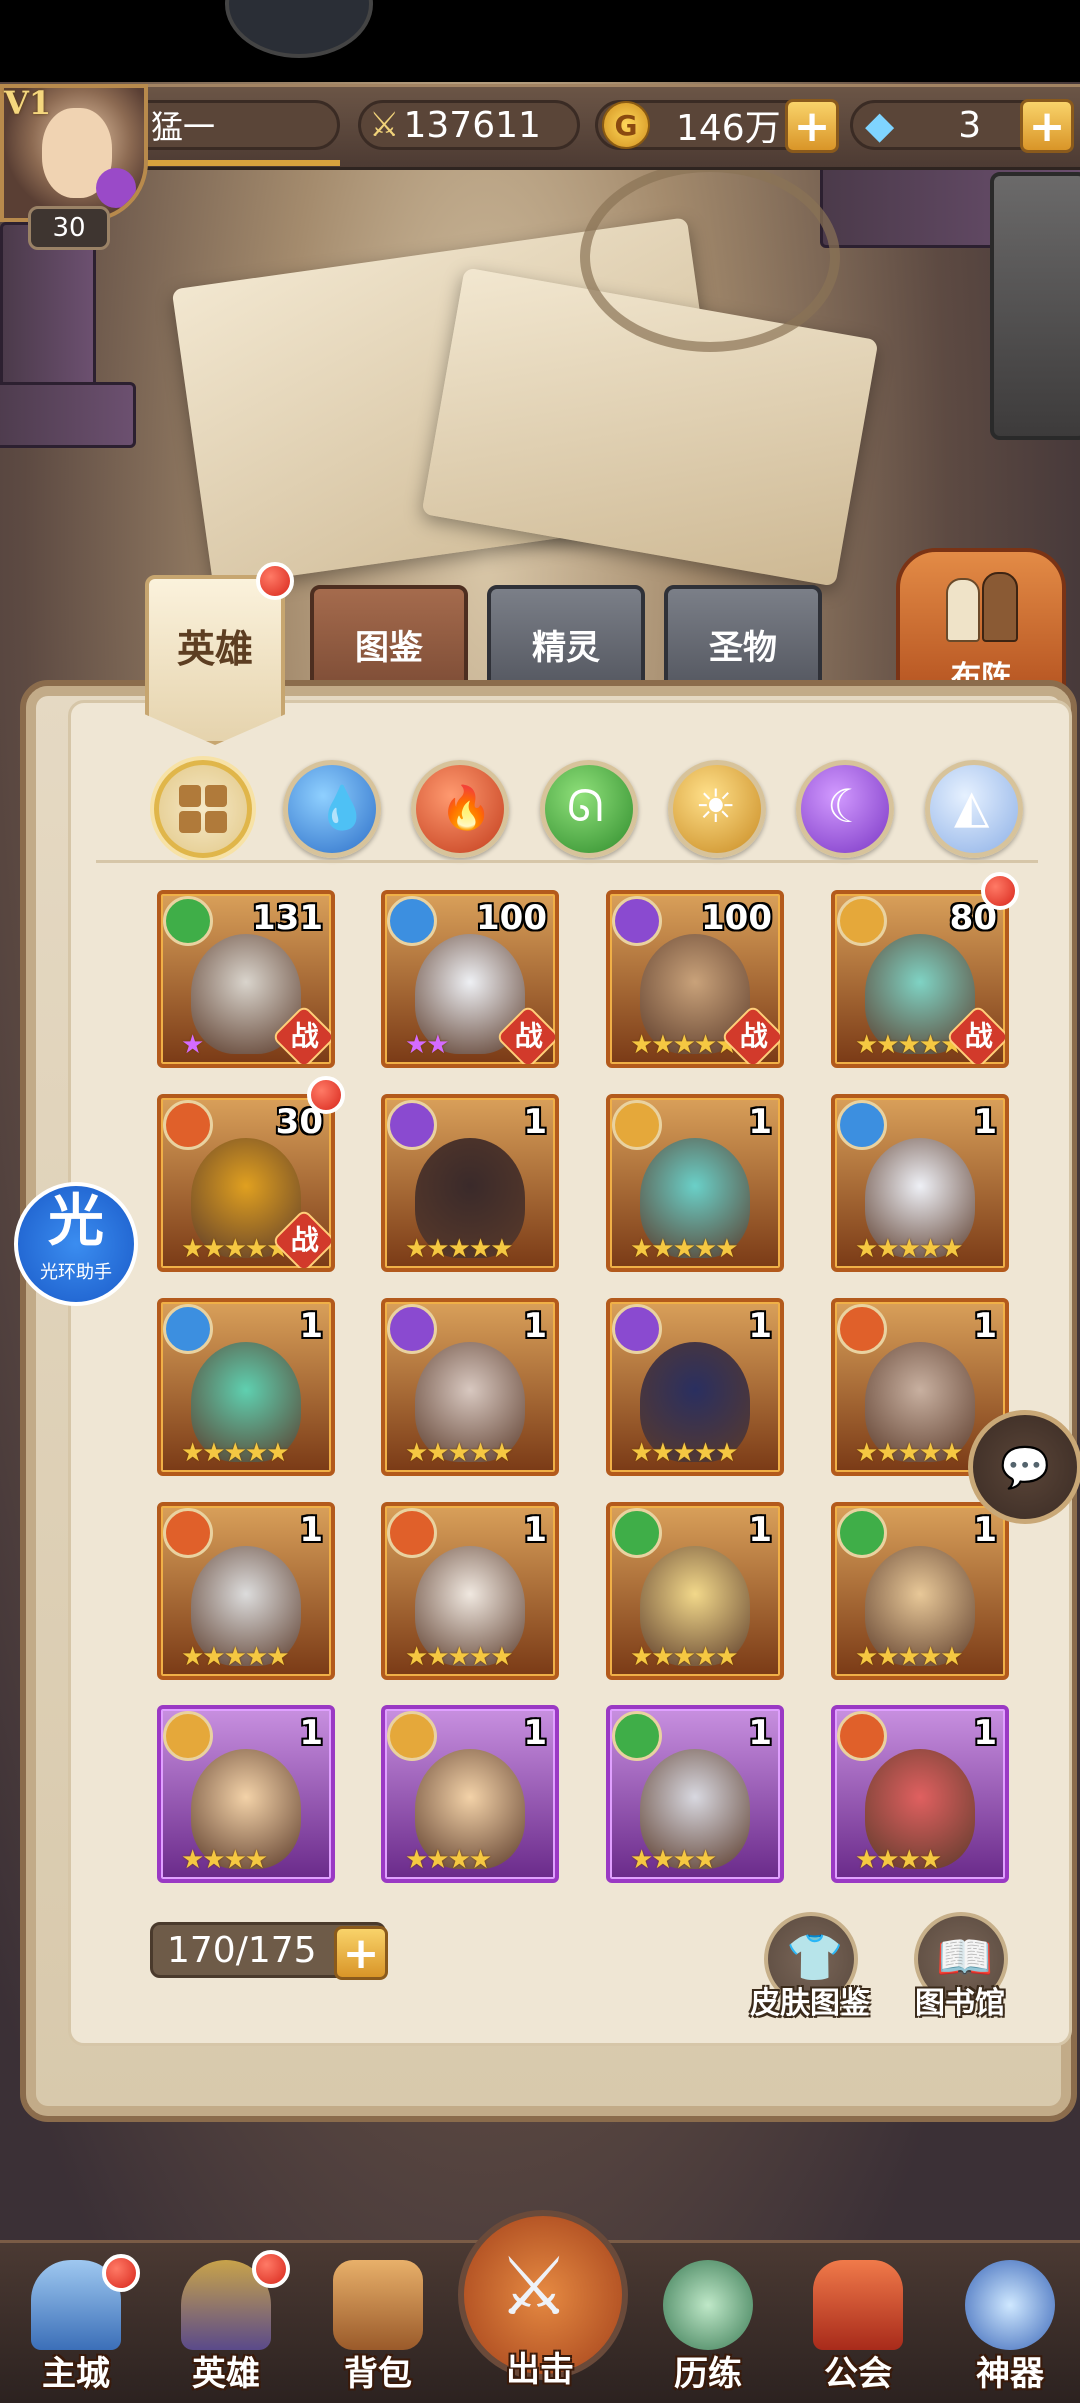 The height and width of the screenshot is (2403, 1080). Describe the element at coordinates (1047, 126) in the screenshot. I see `add-diamond-button: +` at that location.